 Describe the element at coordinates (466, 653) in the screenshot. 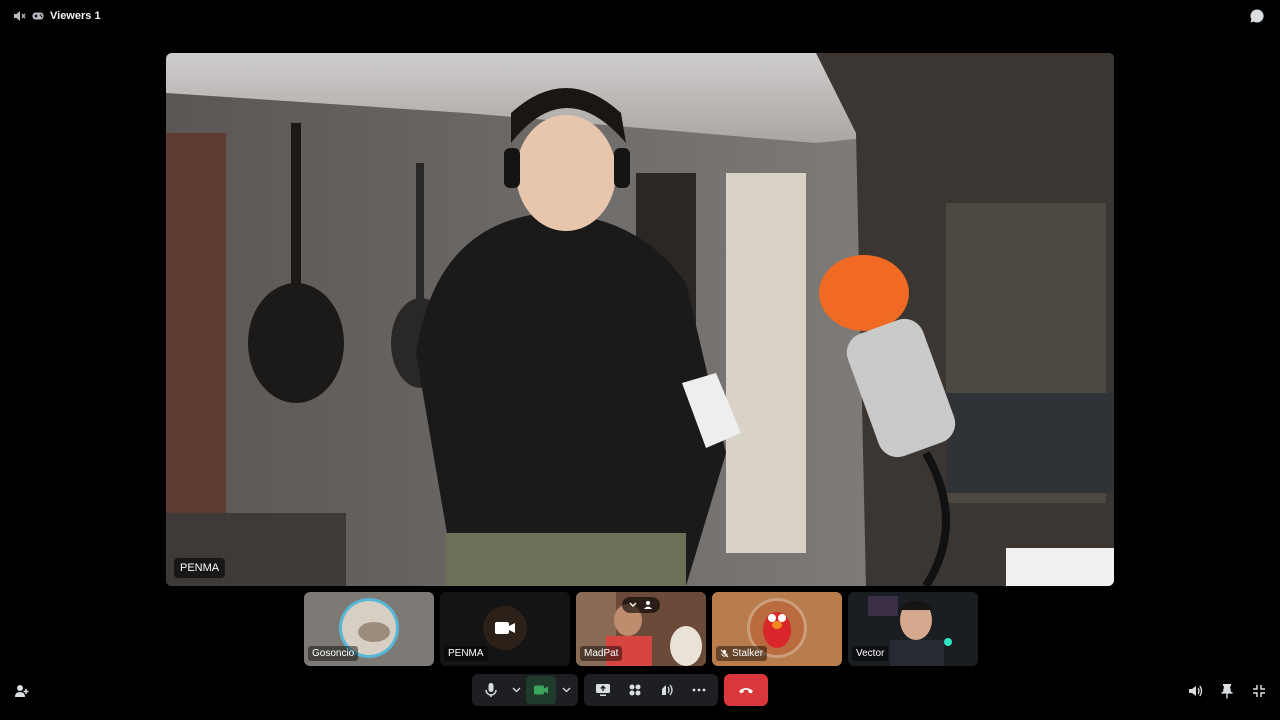

I see `tile-name: PENMA` at that location.